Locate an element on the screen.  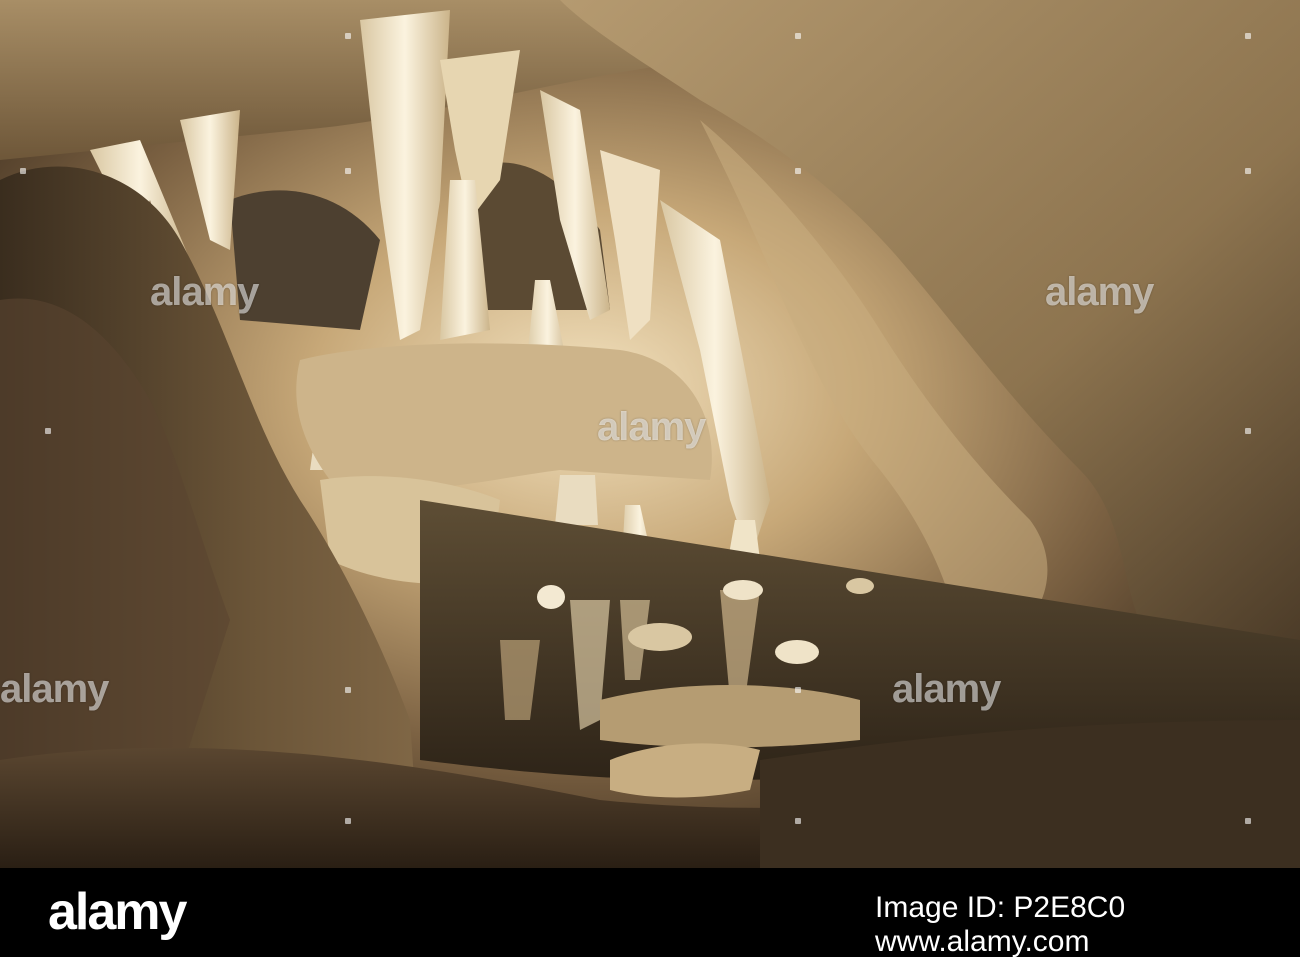
site-url: www.alamy.com is located at coordinates (982, 941).